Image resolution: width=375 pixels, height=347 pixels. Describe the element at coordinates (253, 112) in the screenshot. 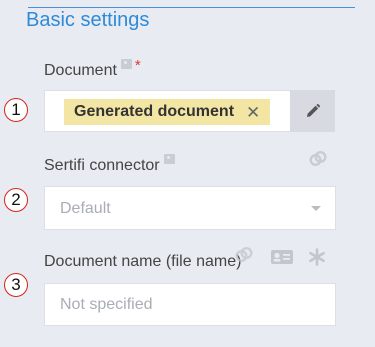

I see `remove-tag-icon: ✕` at that location.